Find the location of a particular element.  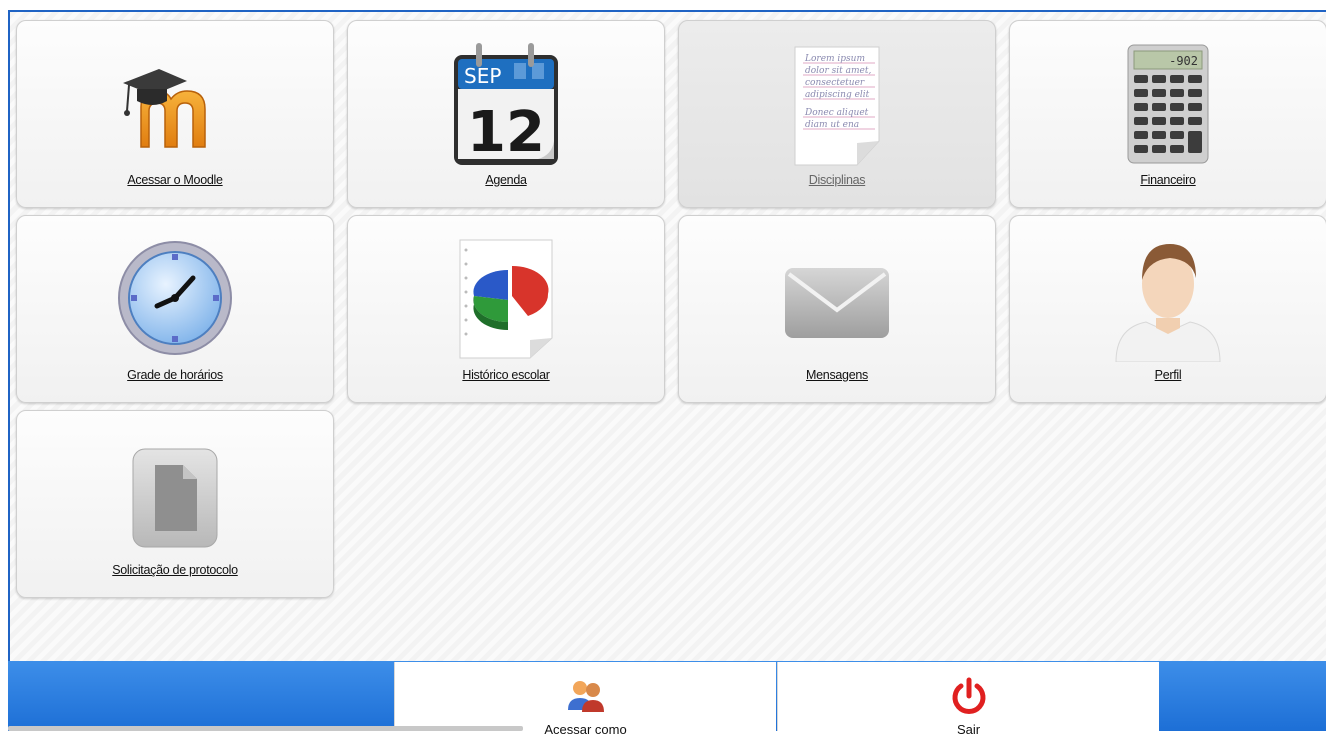

tile-label: Financeiro is located at coordinates (1168, 180).